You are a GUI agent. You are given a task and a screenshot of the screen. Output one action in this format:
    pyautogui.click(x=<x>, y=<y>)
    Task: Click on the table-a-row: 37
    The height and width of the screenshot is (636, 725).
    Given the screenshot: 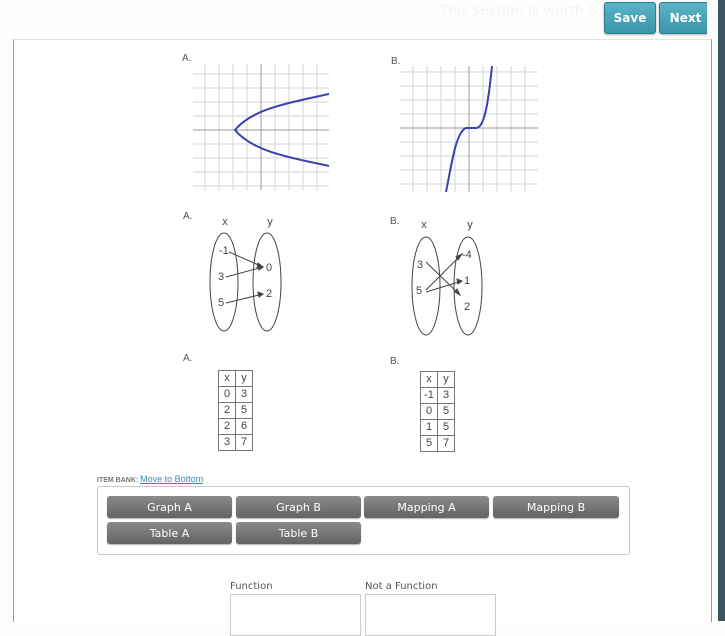 What is the action you would take?
    pyautogui.click(x=235, y=442)
    